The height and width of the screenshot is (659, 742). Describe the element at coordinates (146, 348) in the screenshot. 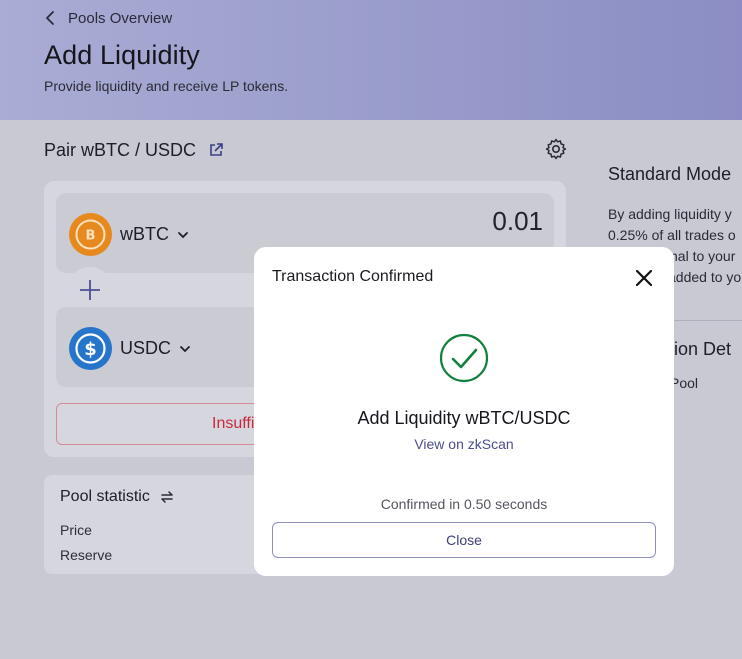

I see `token-b-symbol: USDC` at that location.